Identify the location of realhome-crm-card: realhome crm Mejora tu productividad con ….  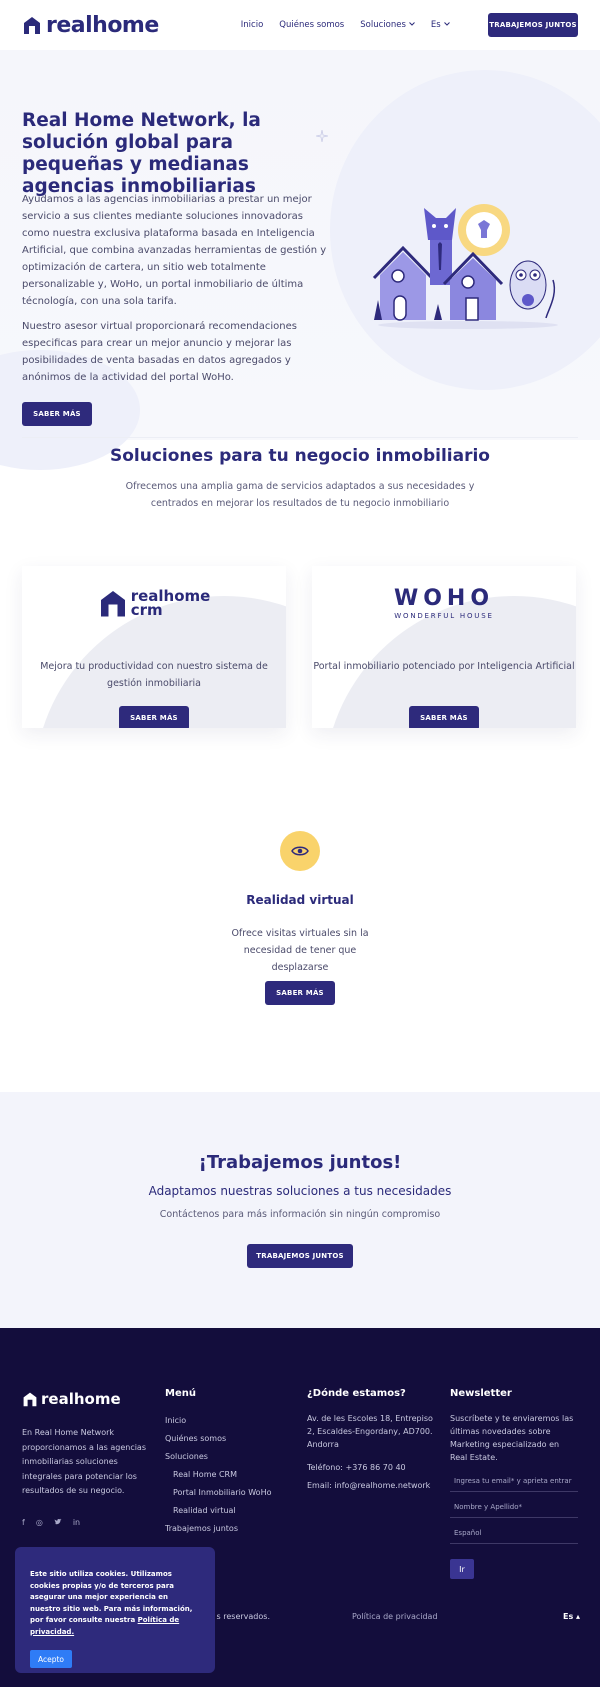
(154, 647).